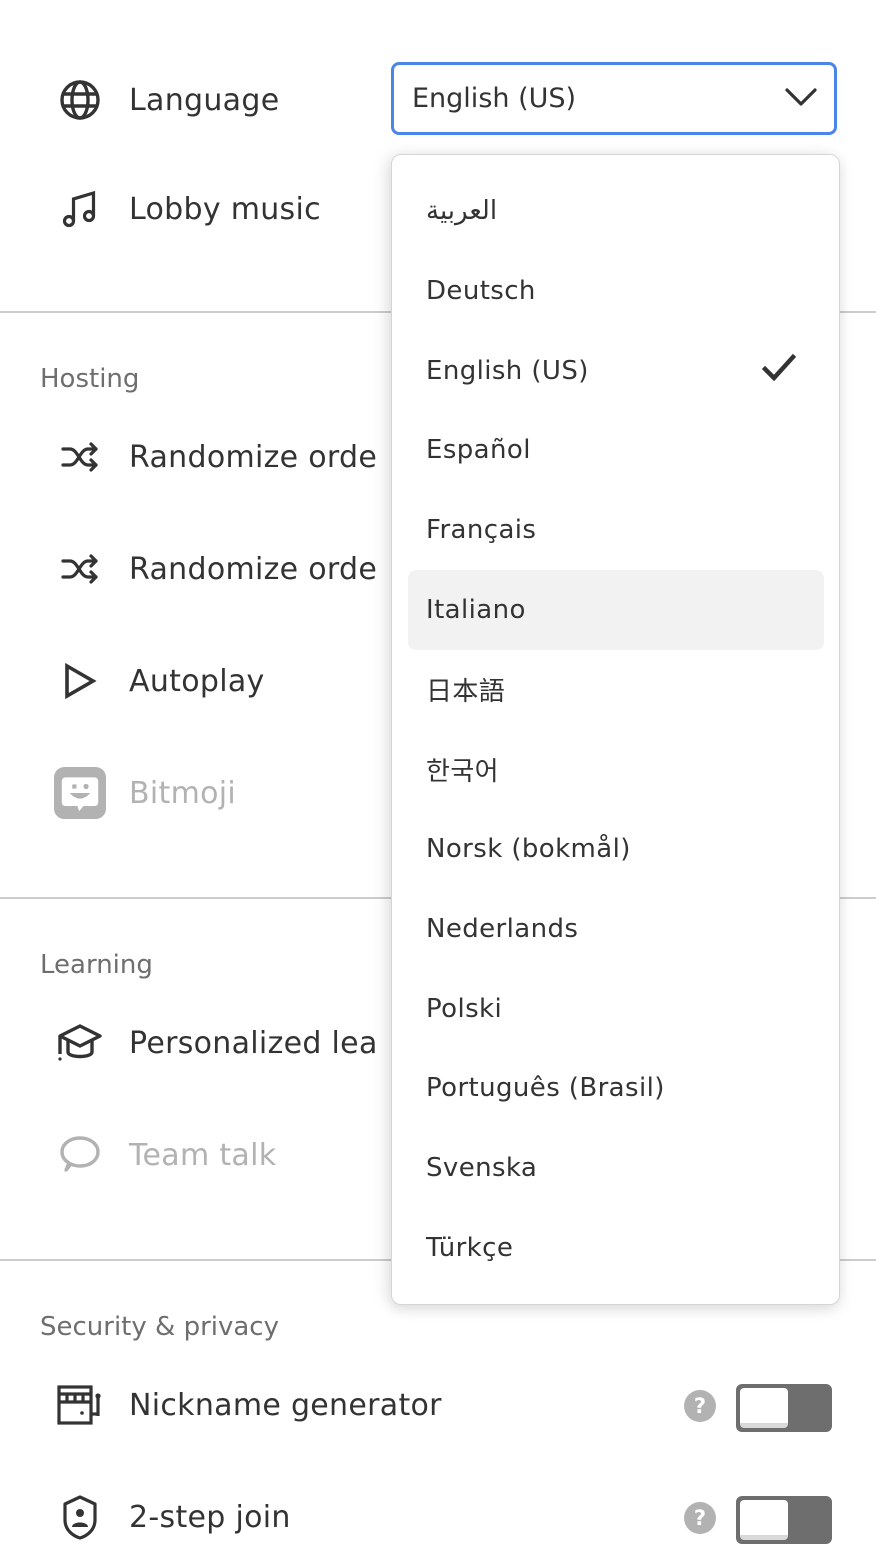  I want to click on security-item-label: Nickname generator, so click(285, 1405).